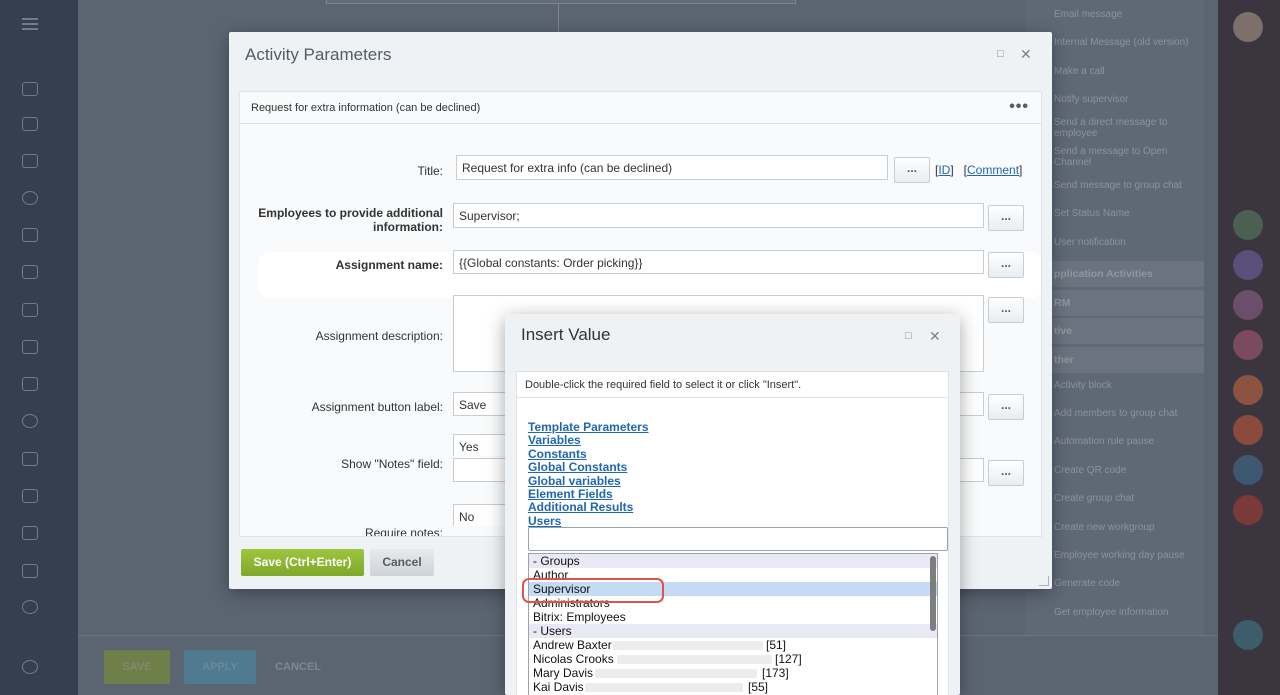  I want to click on catalog-item: Internal Message (old version), so click(1127, 42).